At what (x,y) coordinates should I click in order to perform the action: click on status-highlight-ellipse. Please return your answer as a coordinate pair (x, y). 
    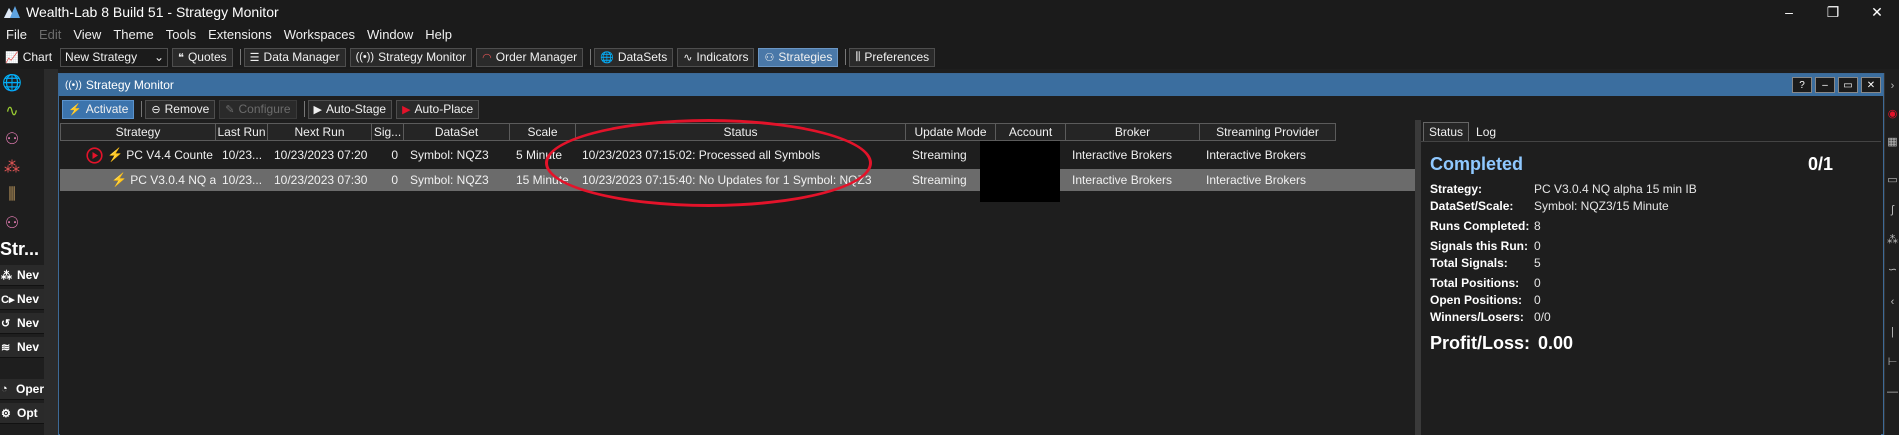
    Looking at the image, I should click on (708, 163).